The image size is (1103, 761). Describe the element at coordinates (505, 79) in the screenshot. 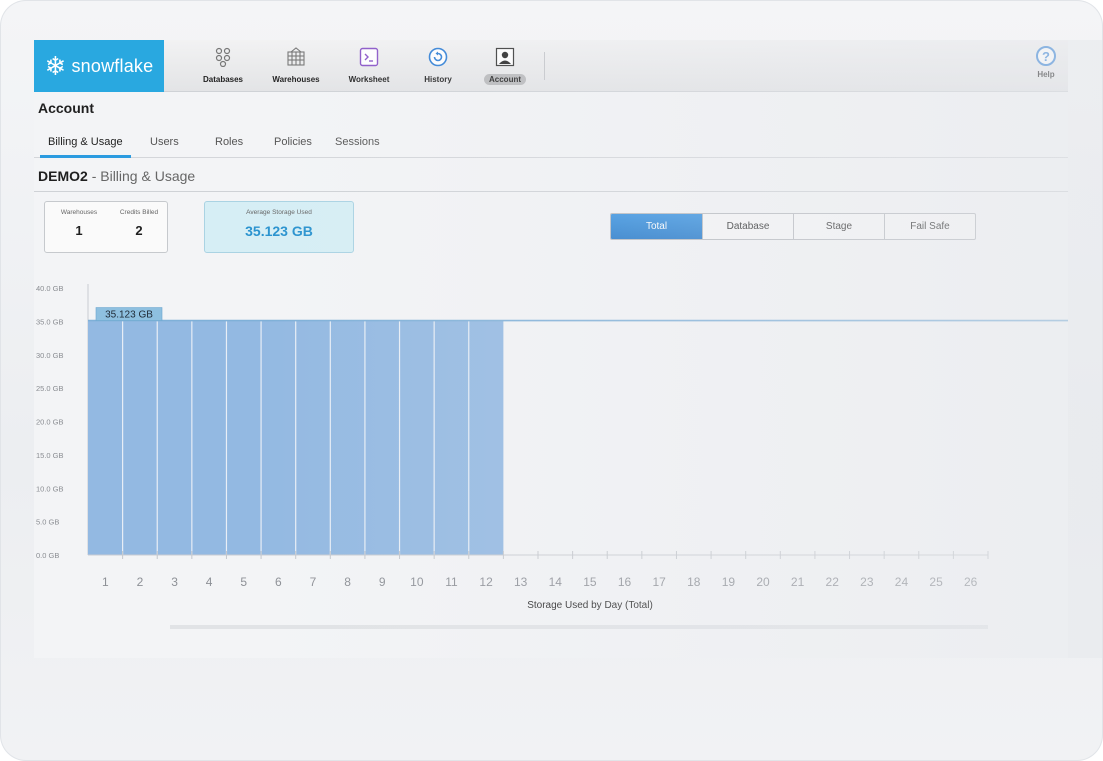

I see `nav-account-label: Account` at that location.